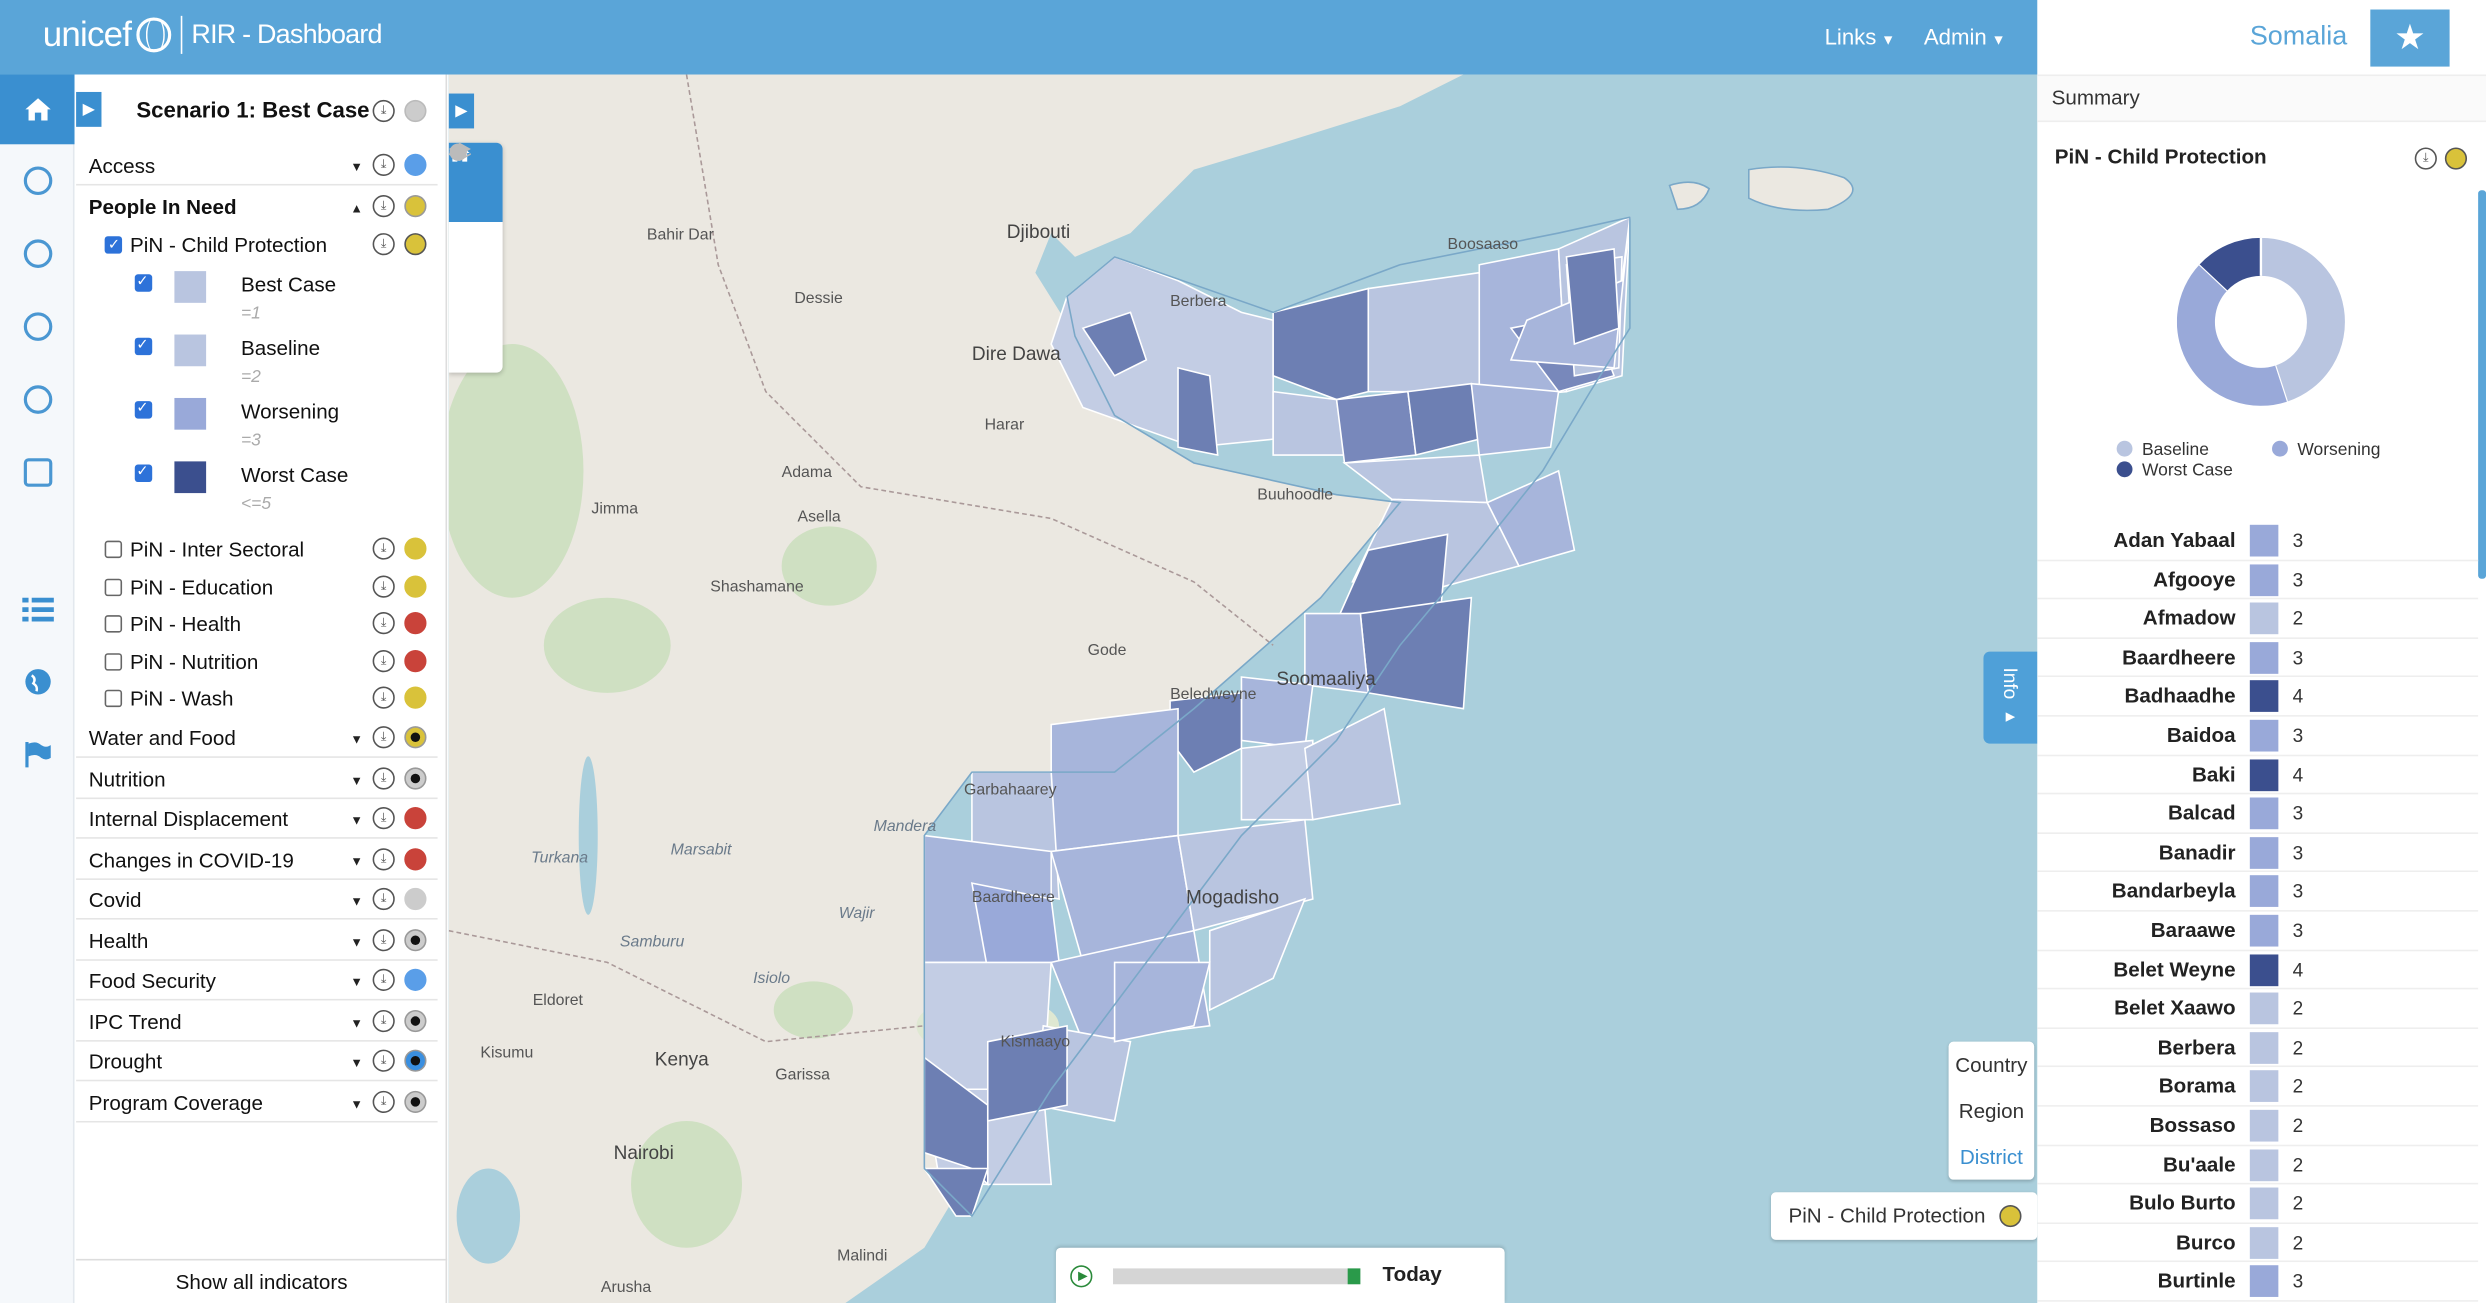 The height and width of the screenshot is (1303, 2486). Describe the element at coordinates (37, 681) in the screenshot. I see `rail-globe-button` at that location.